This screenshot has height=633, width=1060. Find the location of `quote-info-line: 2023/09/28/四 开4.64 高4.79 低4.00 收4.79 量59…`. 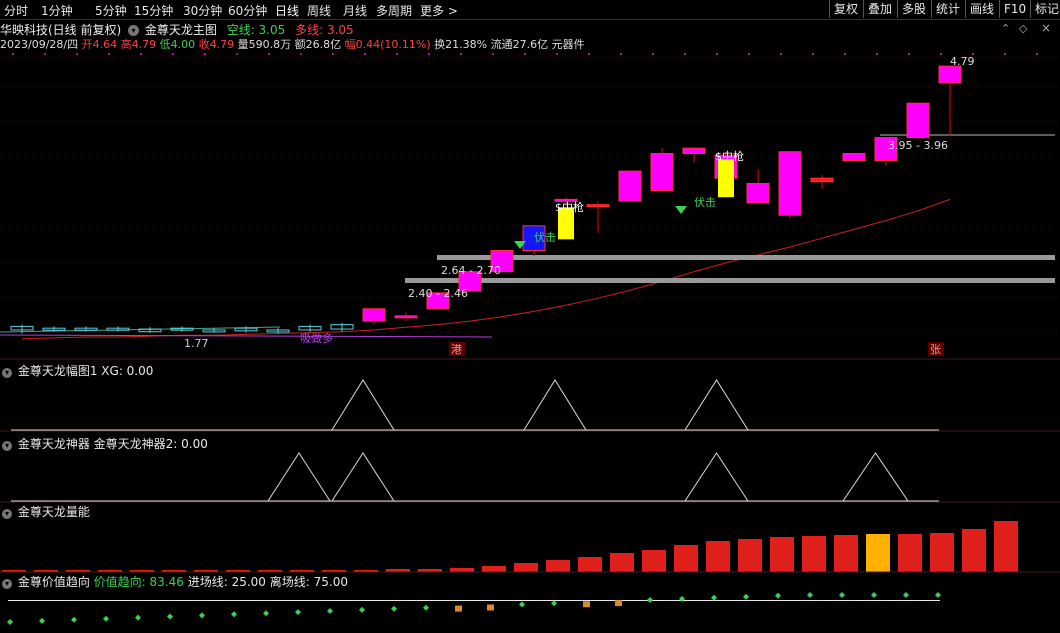

quote-info-line: 2023/09/28/四 开4.64 高4.79 低4.00 收4.79 量59… is located at coordinates (292, 44).